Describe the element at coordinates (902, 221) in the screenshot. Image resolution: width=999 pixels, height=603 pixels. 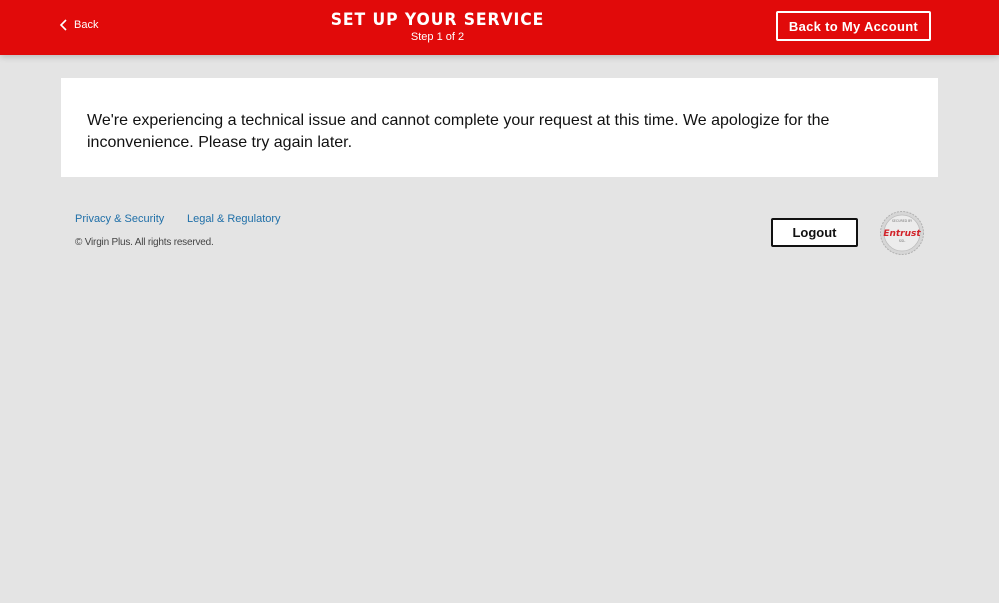
I see `seal-top-text: SECURED BY` at that location.